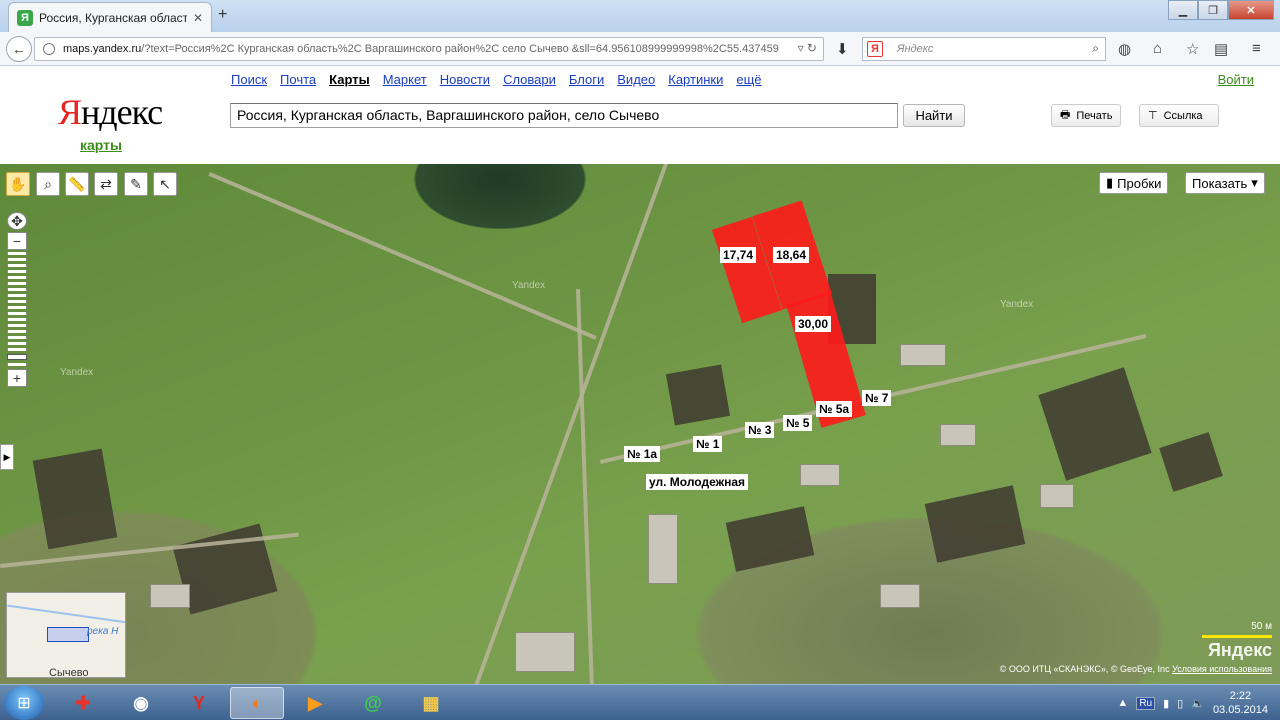 This screenshot has width=1280, height=721. What do you see at coordinates (1237, 630) in the screenshot?
I see `scale-bar: 50 м` at bounding box center [1237, 630].